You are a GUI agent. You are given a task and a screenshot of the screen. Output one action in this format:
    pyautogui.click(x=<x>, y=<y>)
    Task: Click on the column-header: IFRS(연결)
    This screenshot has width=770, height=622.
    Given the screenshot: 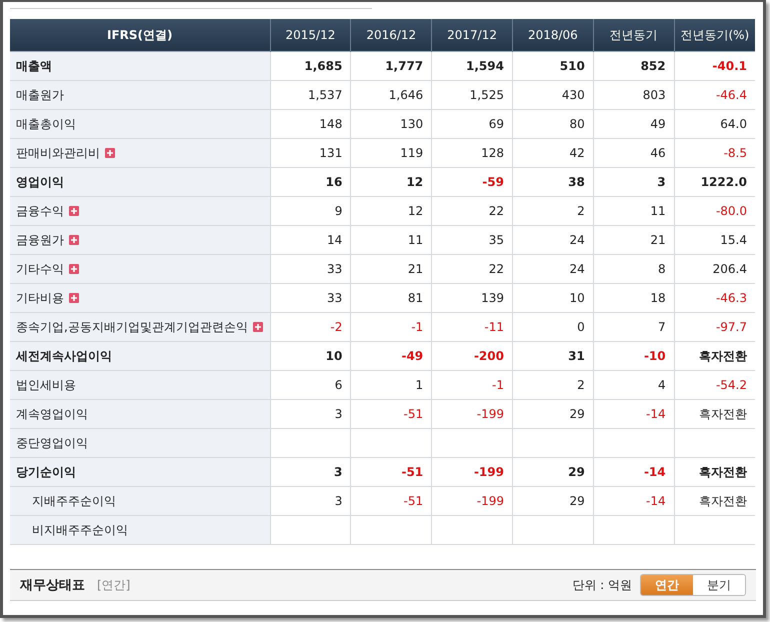 What is the action you would take?
    pyautogui.click(x=139, y=35)
    